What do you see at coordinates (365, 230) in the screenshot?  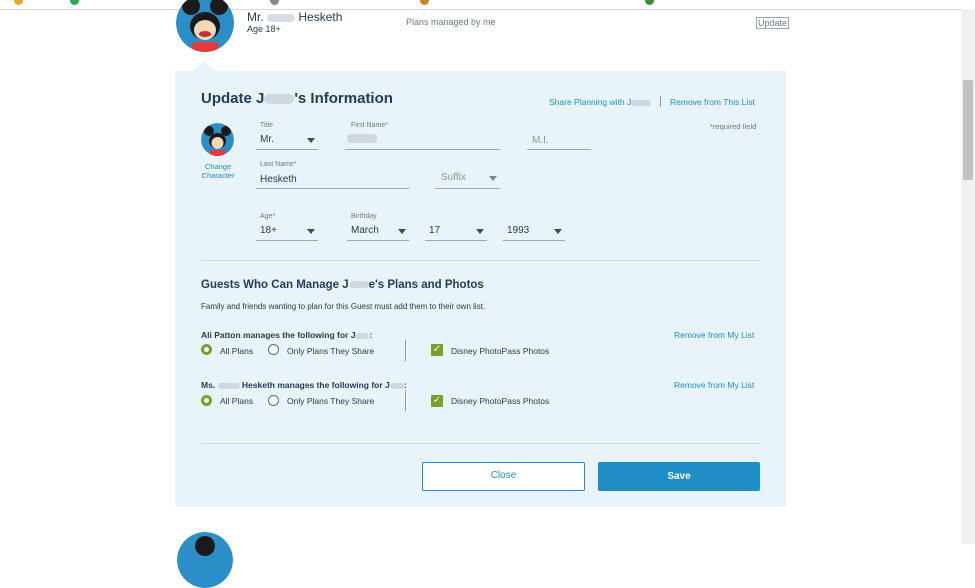 I see `birth-month-select: March` at bounding box center [365, 230].